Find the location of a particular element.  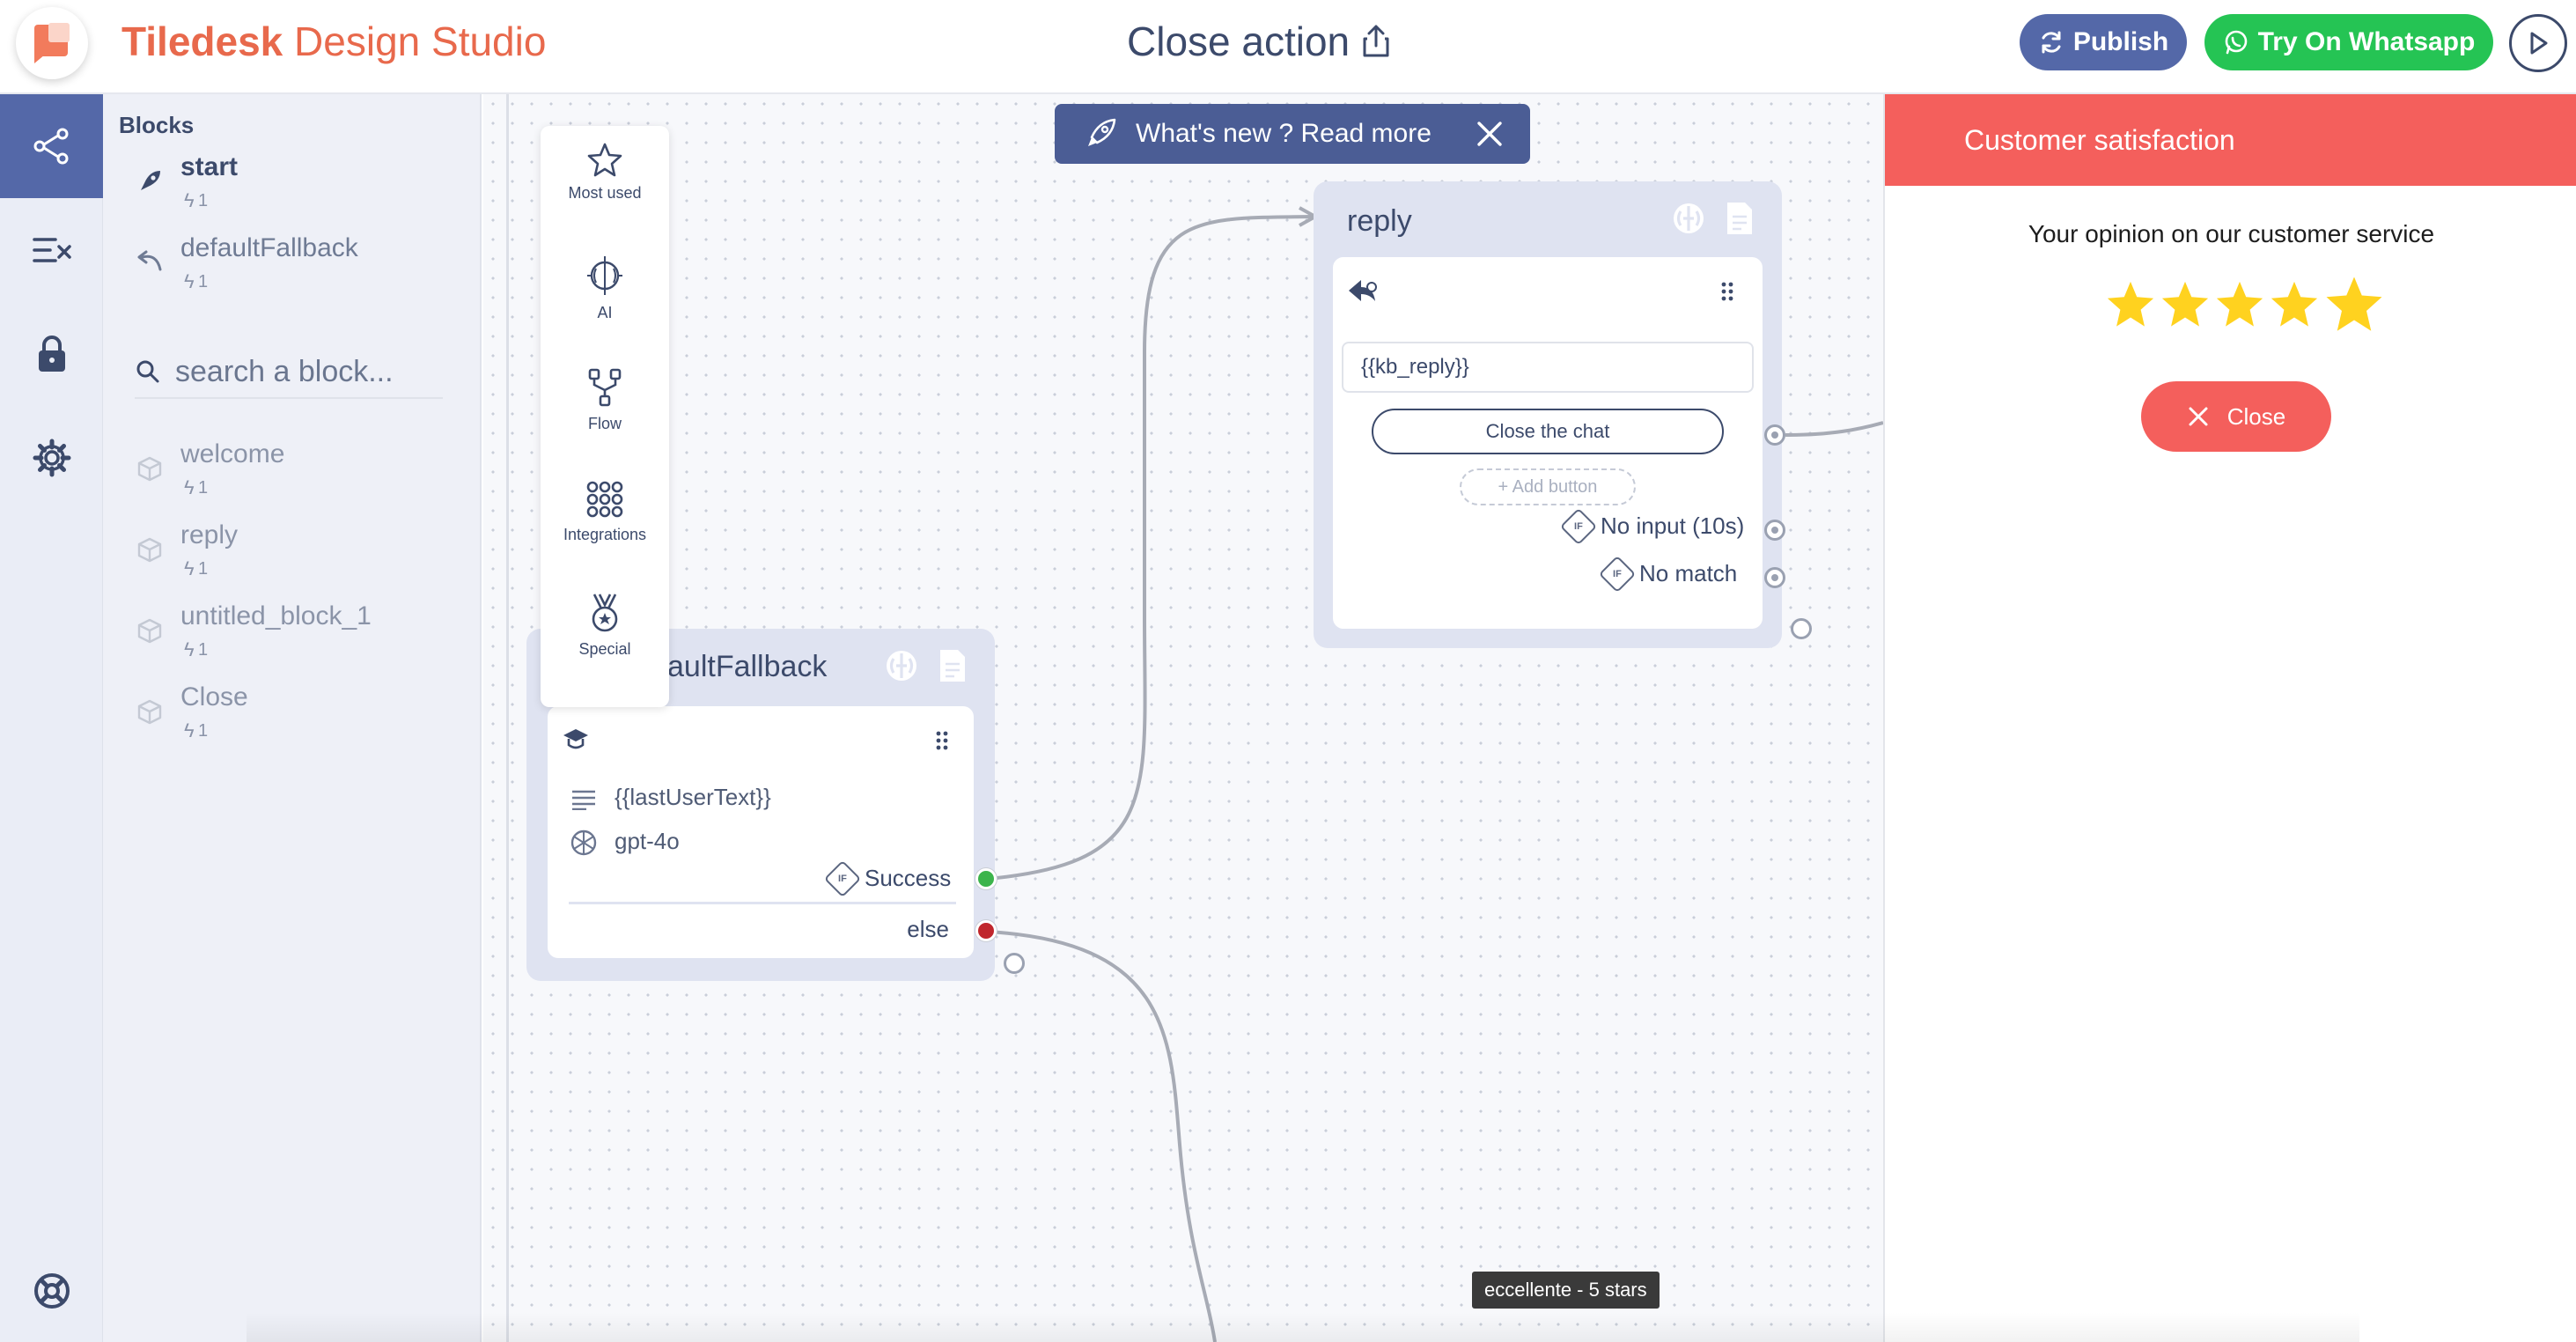

add-button: + Add button is located at coordinates (1548, 486).